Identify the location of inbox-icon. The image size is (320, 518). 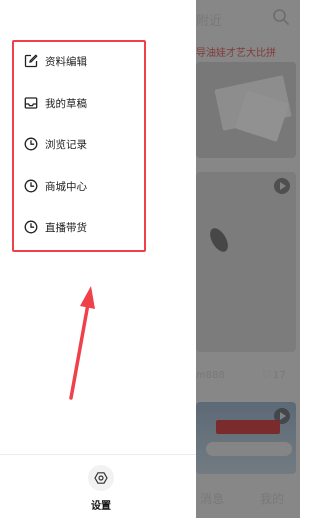
(31, 103).